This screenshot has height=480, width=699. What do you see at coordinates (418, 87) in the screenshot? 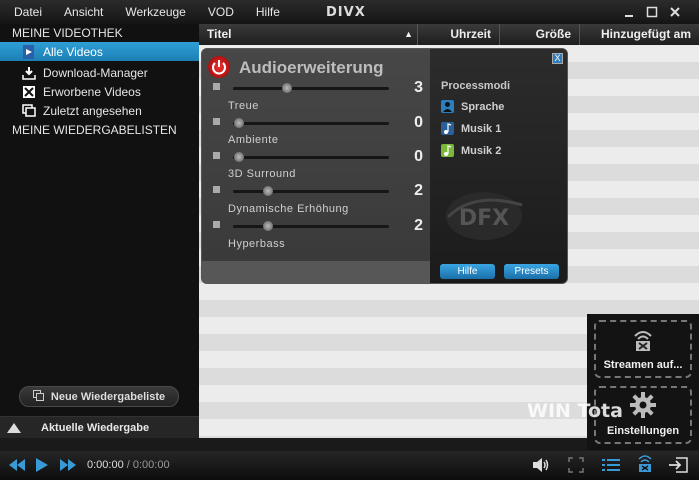
I see `slider-fidelity-value: 3` at bounding box center [418, 87].